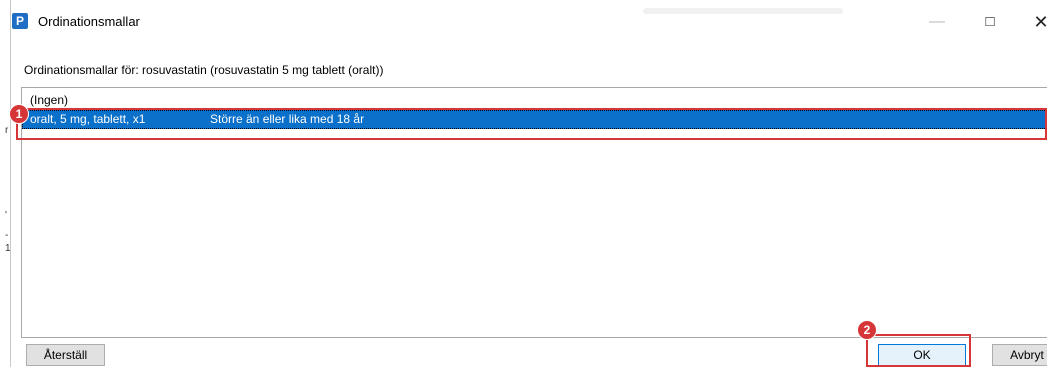 This screenshot has width=1047, height=367. What do you see at coordinates (990, 22) in the screenshot?
I see `maximize-button: □` at bounding box center [990, 22].